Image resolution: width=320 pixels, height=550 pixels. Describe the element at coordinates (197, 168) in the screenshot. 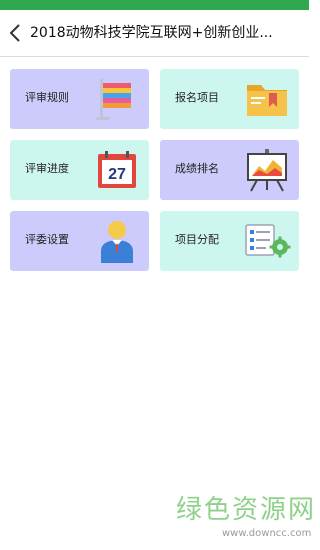

I see `tile-label: 成绩排名` at that location.